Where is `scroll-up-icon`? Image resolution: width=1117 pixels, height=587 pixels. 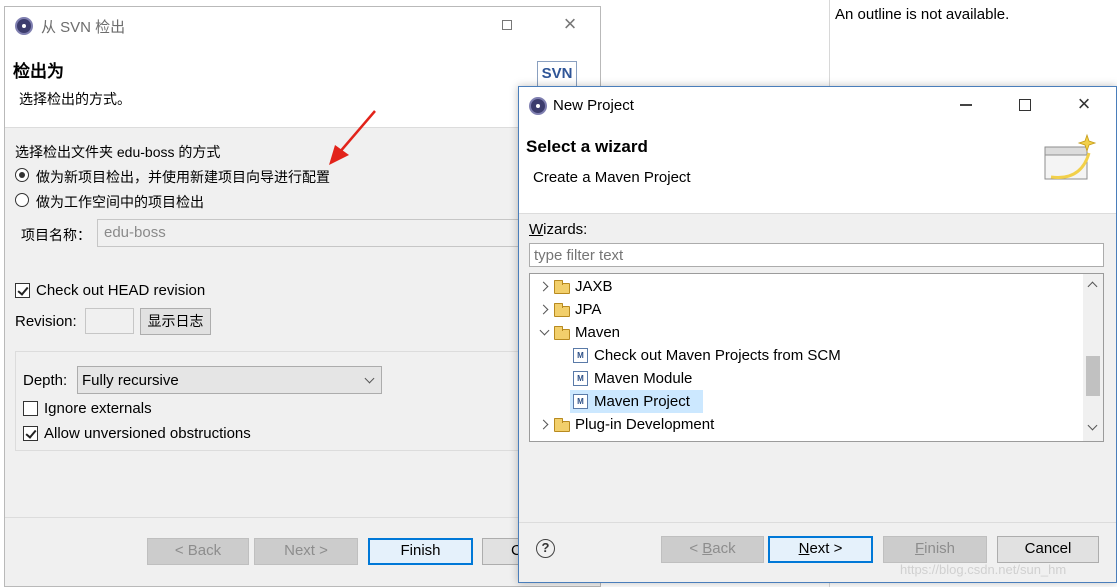
scroll-up-icon is located at coordinates (1092, 286).